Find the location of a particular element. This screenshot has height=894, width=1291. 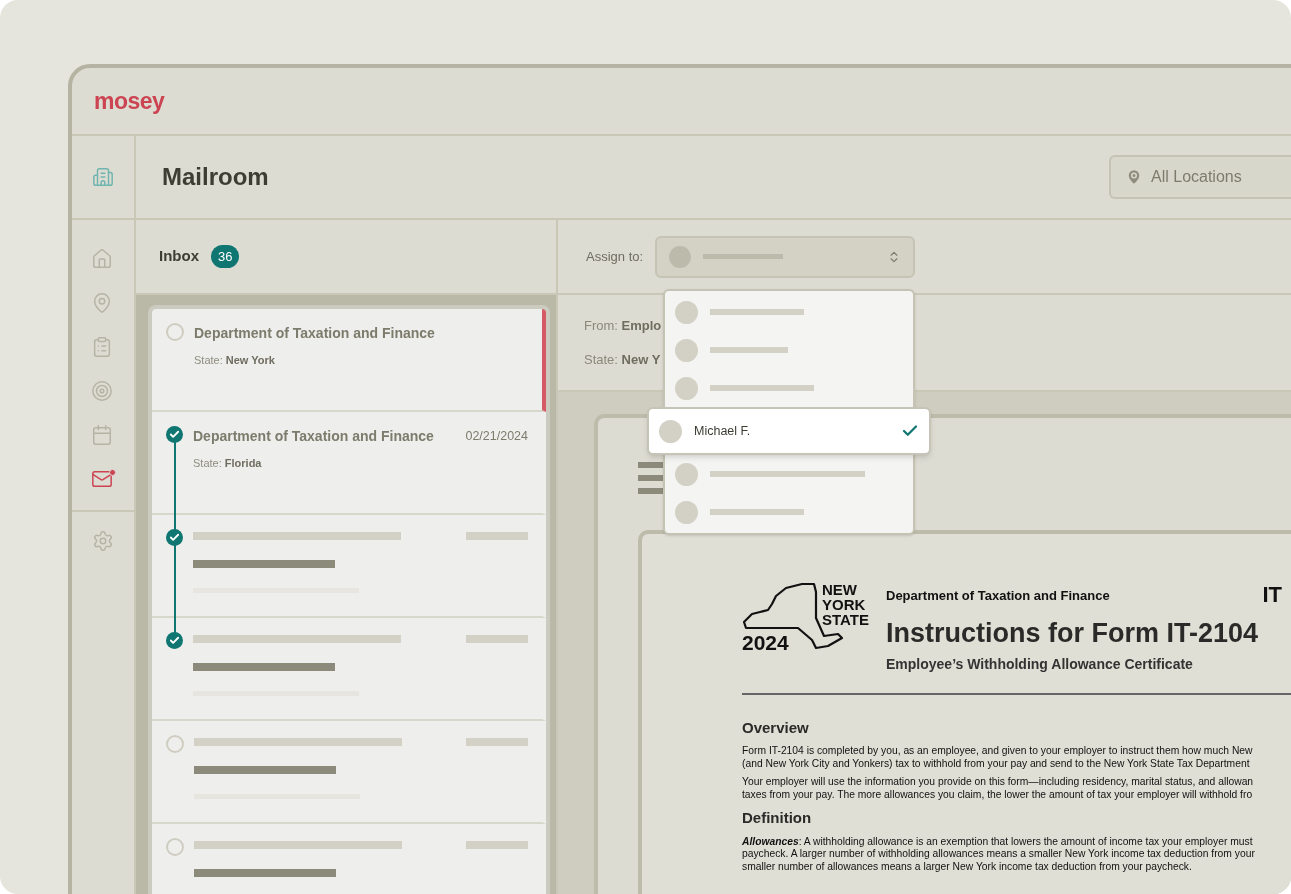

inbox-count: 36 is located at coordinates (225, 256).